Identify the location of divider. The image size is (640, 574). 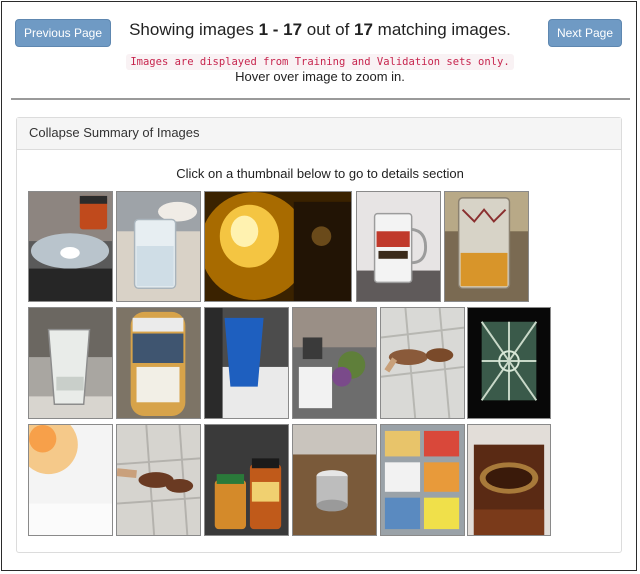
(320, 99).